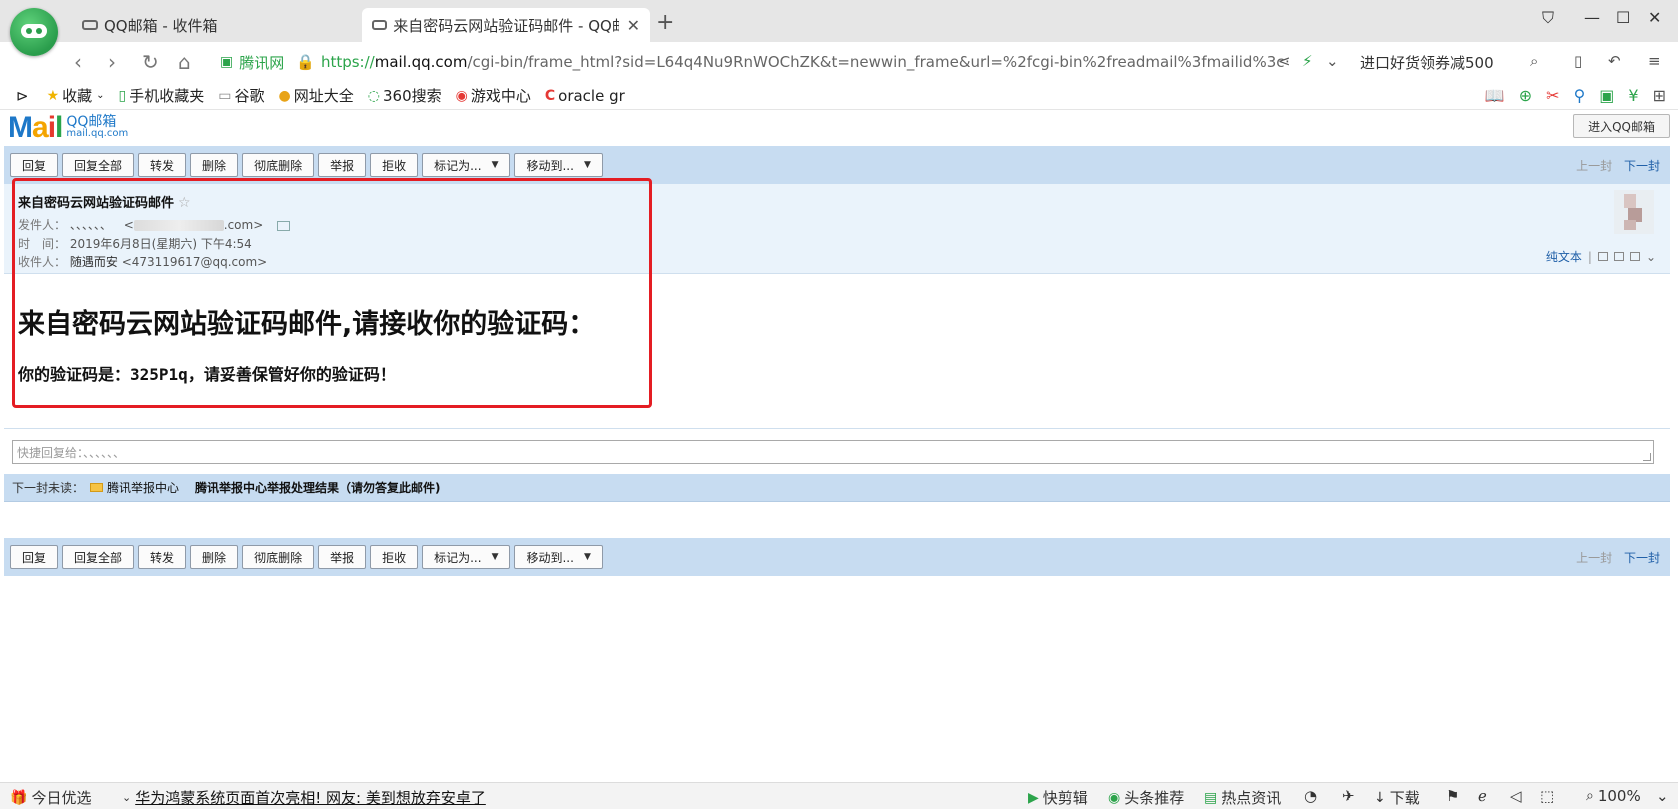  I want to click on next-unread-bar: 下一封未读： 腾讯举报中心 腾讯举报中心举报处理结果（请勿答复此邮件), so click(837, 488).